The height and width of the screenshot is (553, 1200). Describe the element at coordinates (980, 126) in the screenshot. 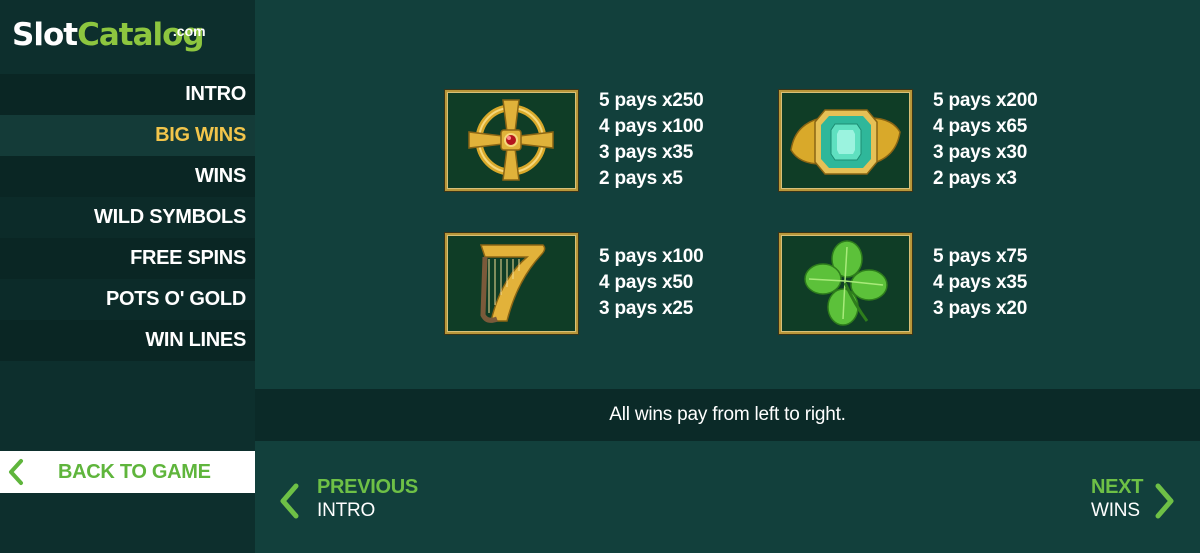

I see `pays-line: 4 pays x65` at that location.